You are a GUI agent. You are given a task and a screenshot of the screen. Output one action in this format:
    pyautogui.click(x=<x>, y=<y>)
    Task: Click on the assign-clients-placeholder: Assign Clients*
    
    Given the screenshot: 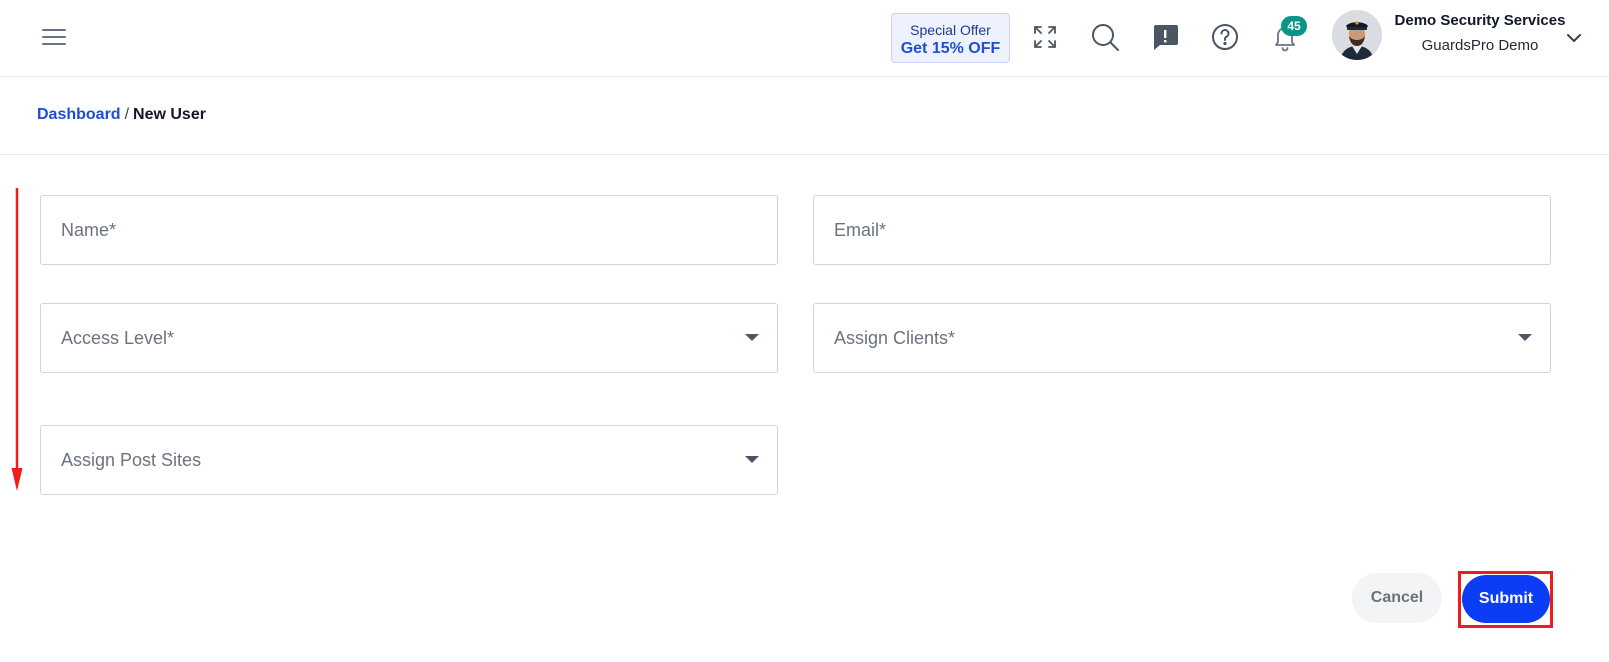 What is the action you would take?
    pyautogui.click(x=895, y=338)
    